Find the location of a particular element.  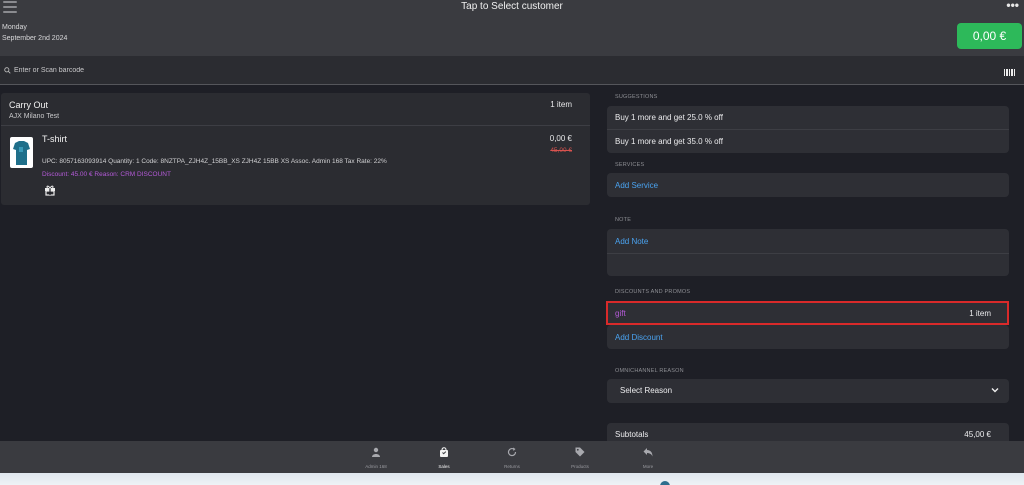

discount-item-gift: gift 1 item is located at coordinates (807, 313).